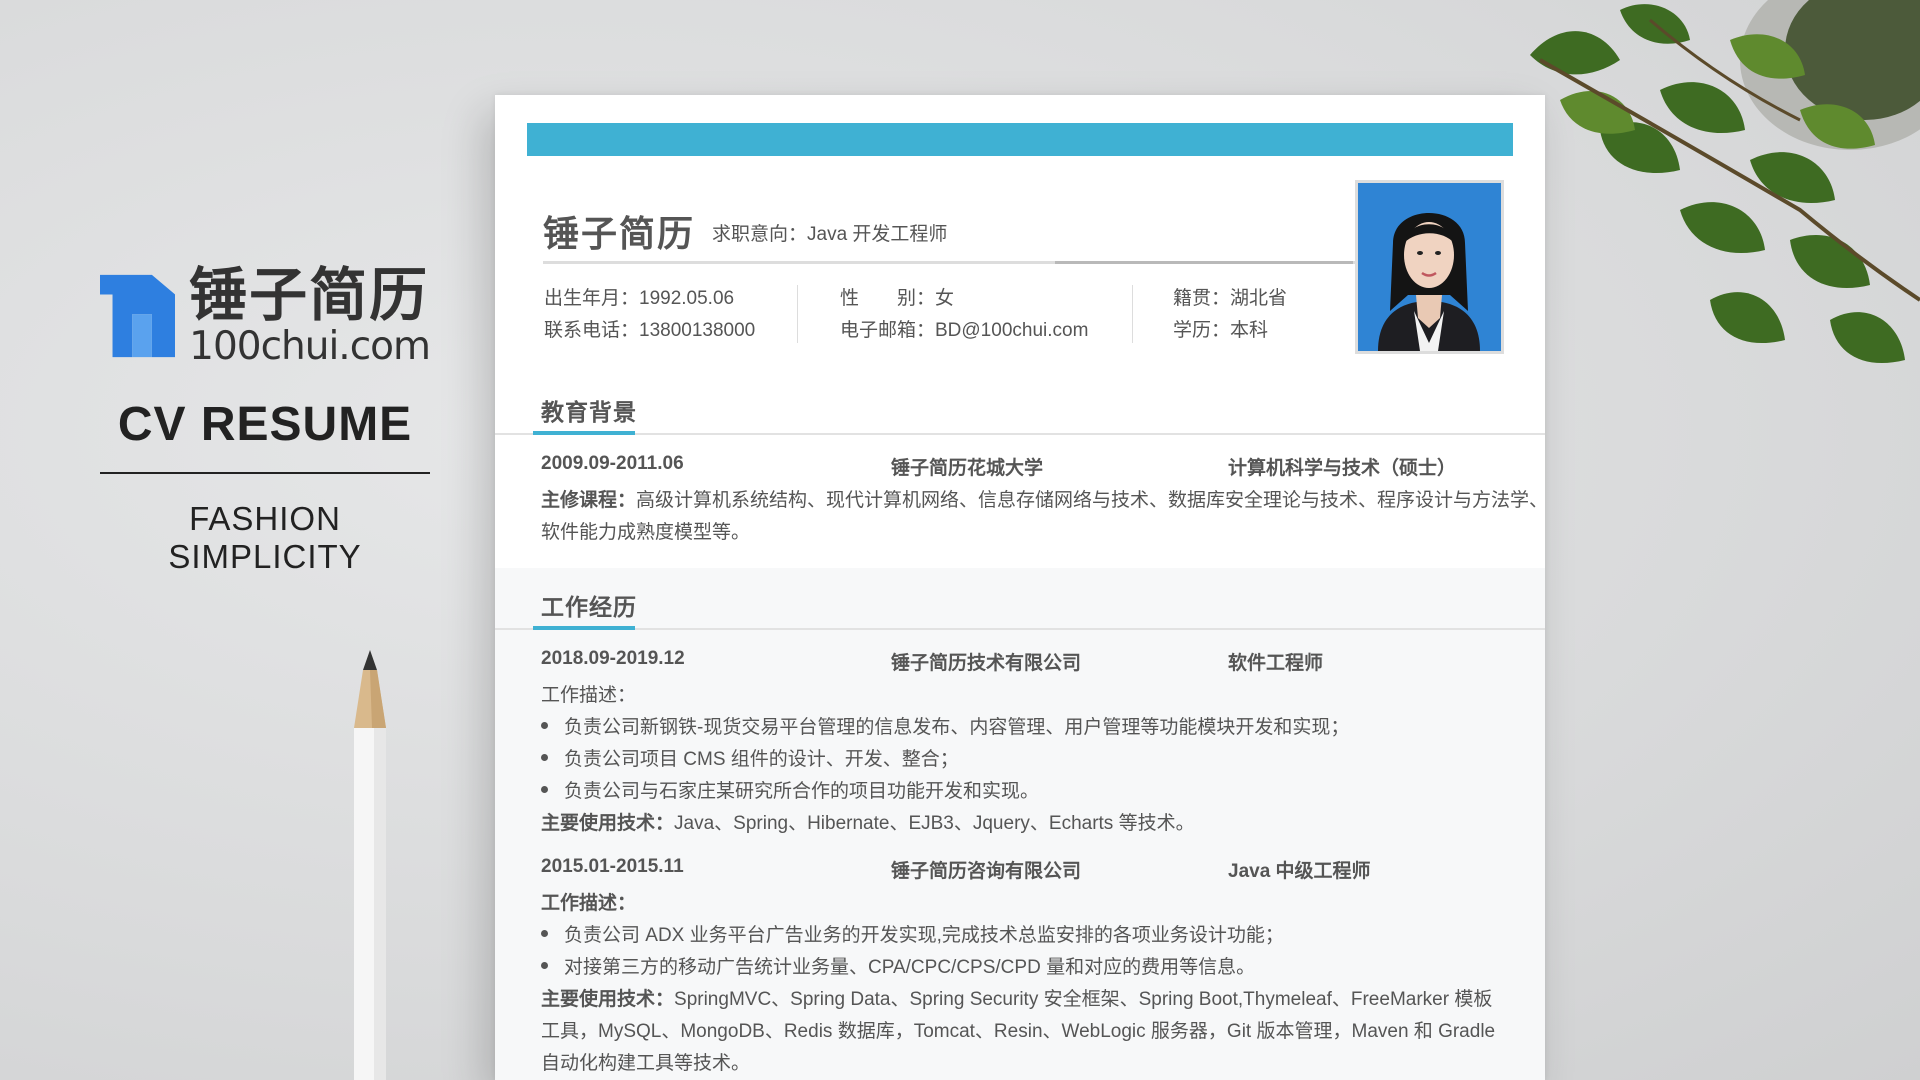  I want to click on cv-resume-title: CV RESUME, so click(265, 424).